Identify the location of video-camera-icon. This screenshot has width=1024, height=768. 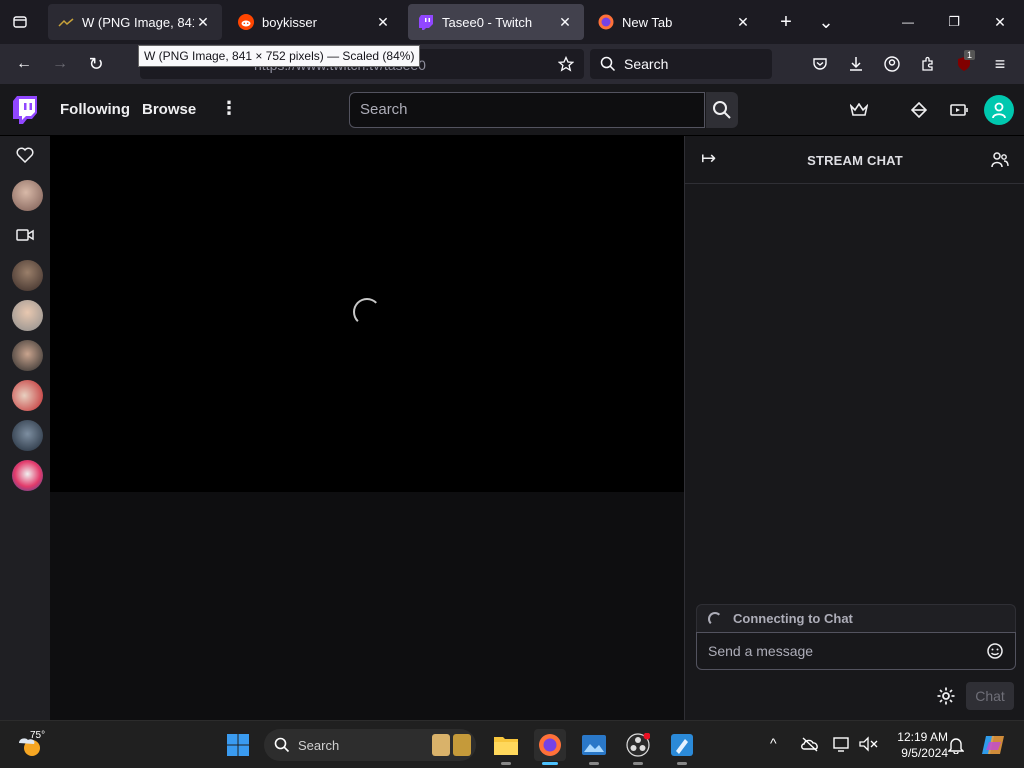
(25, 235).